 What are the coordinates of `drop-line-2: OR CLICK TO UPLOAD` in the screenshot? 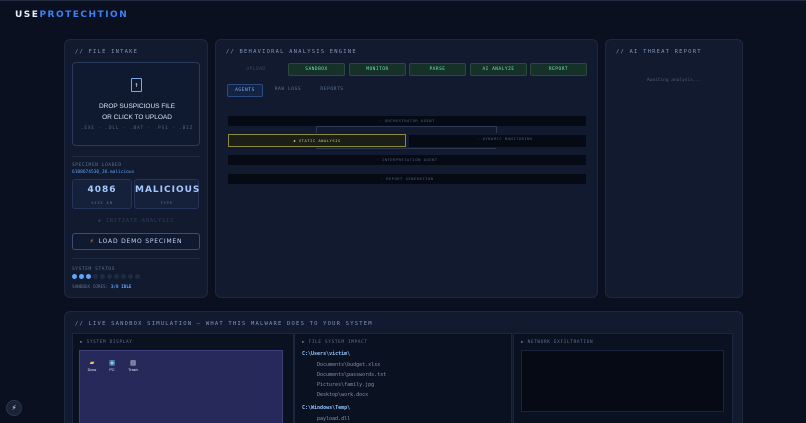 It's located at (137, 117).